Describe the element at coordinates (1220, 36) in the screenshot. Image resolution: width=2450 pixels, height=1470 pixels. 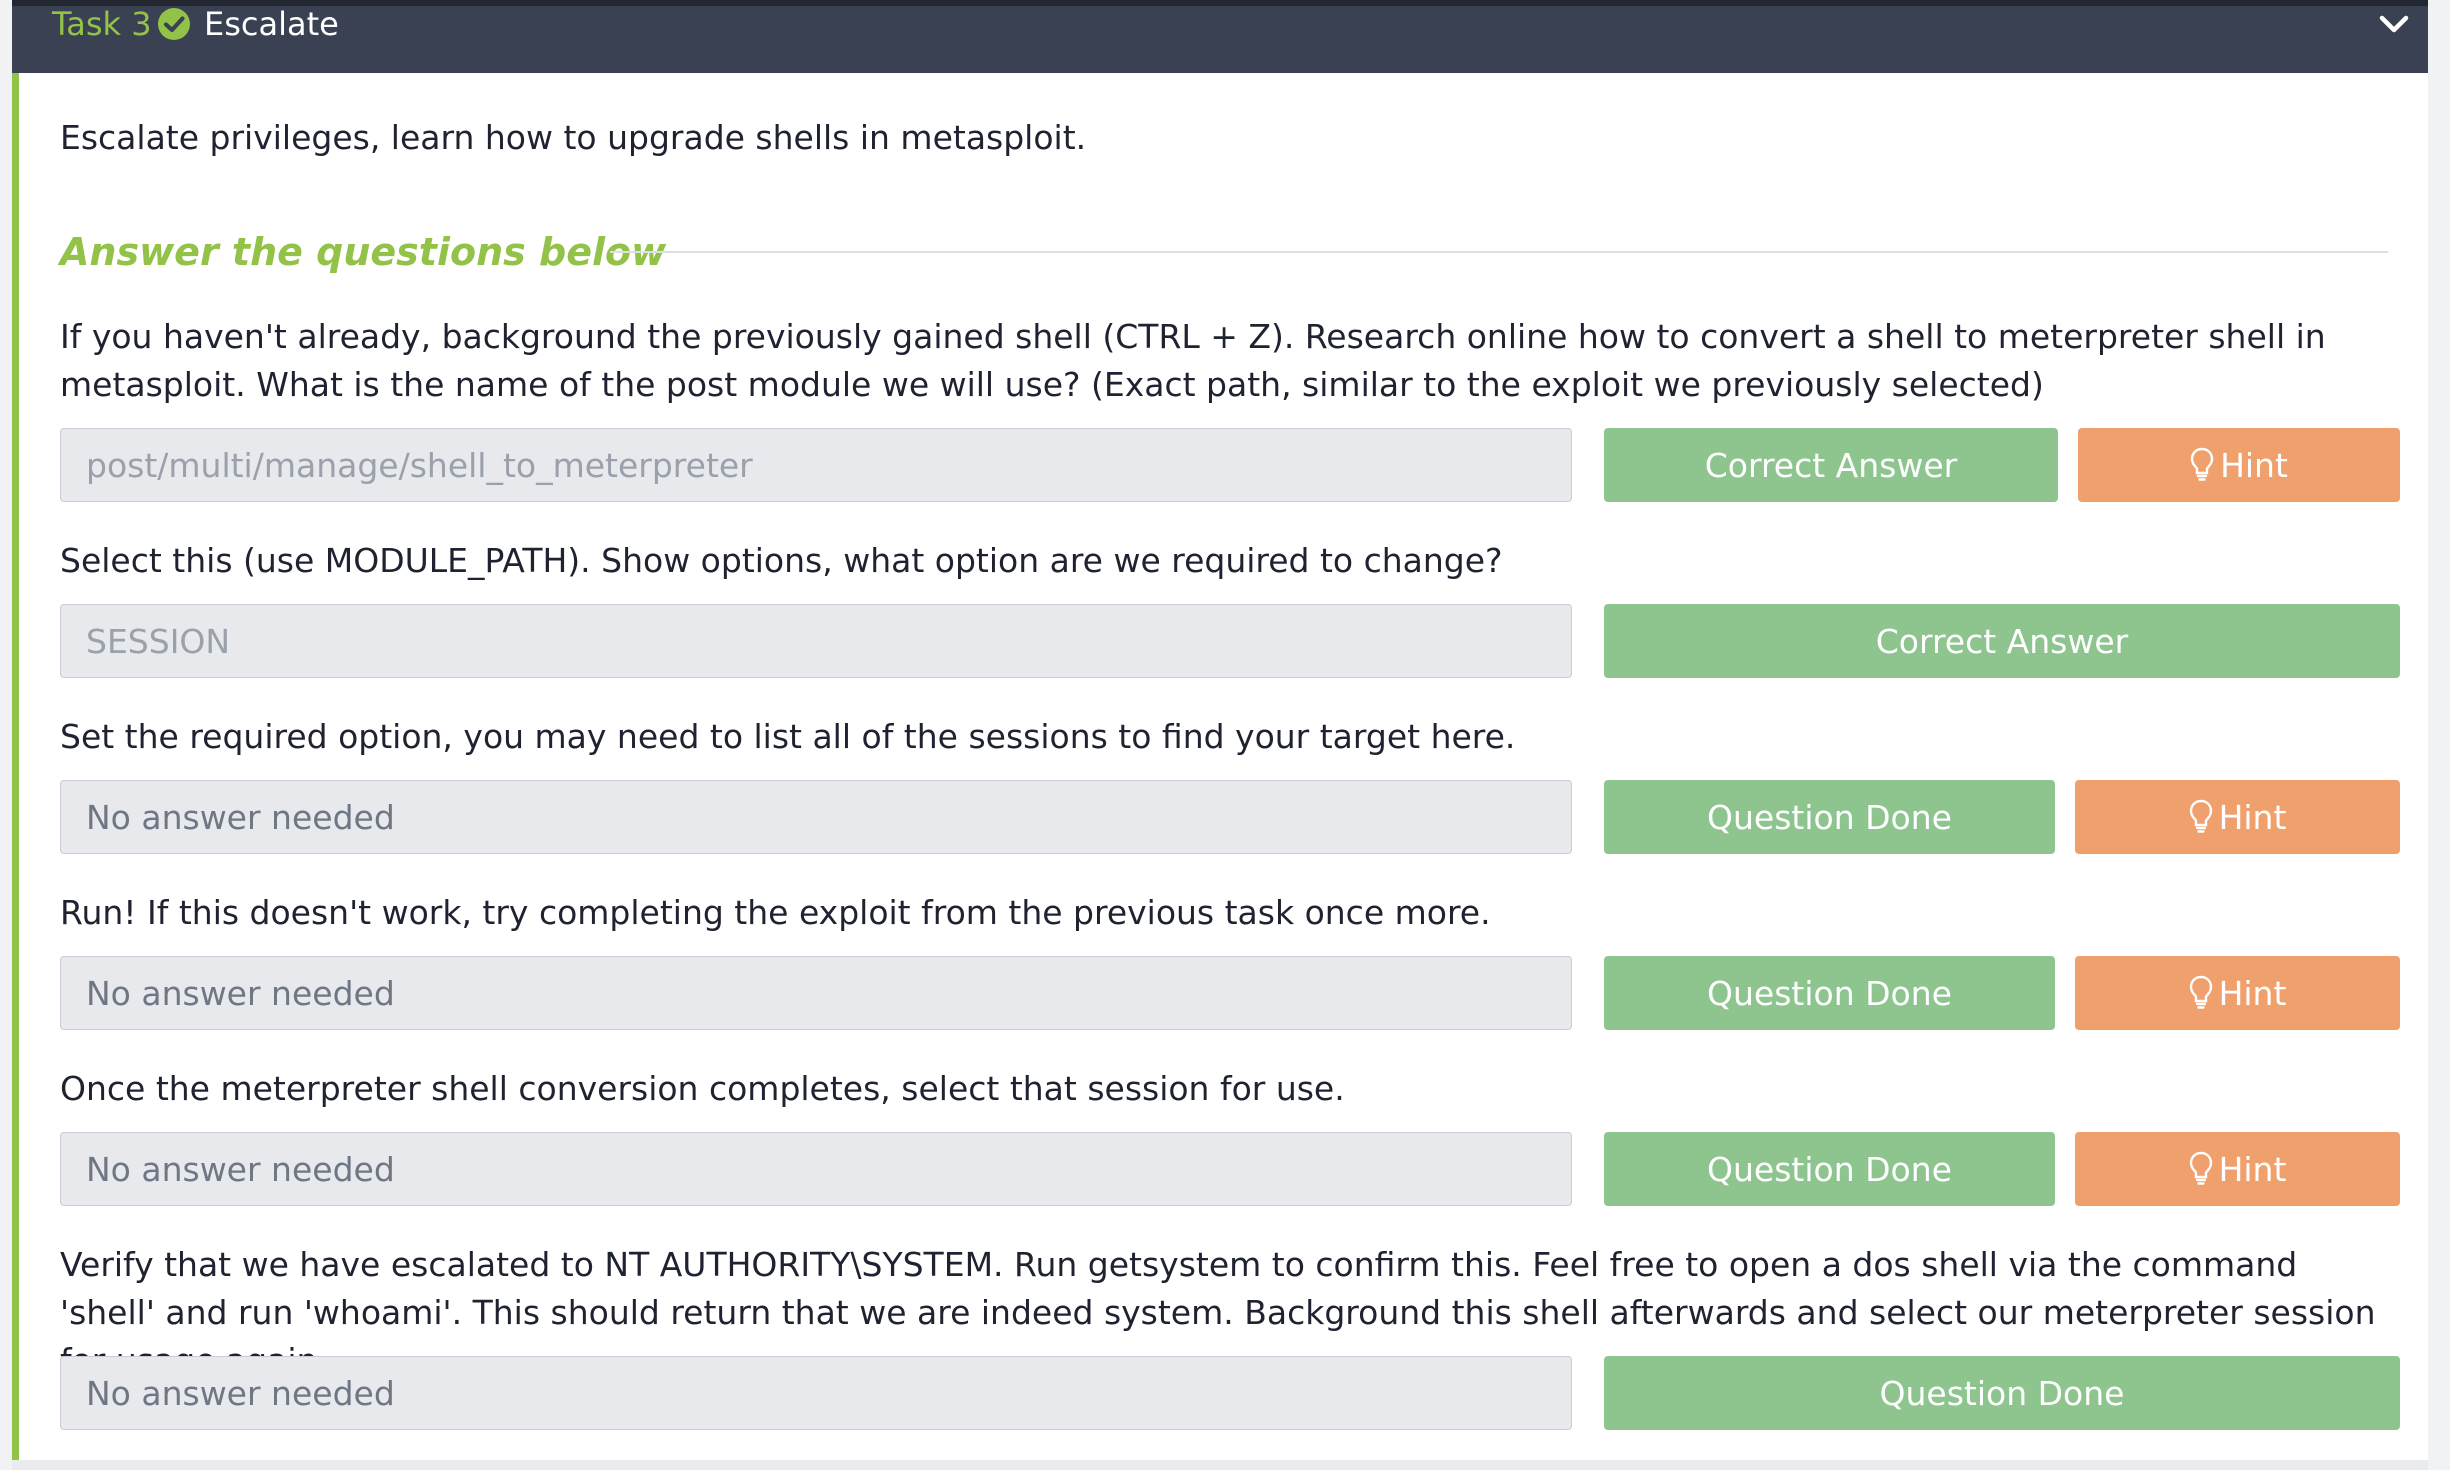
I see `task-header: Task 3 Escalate` at that location.